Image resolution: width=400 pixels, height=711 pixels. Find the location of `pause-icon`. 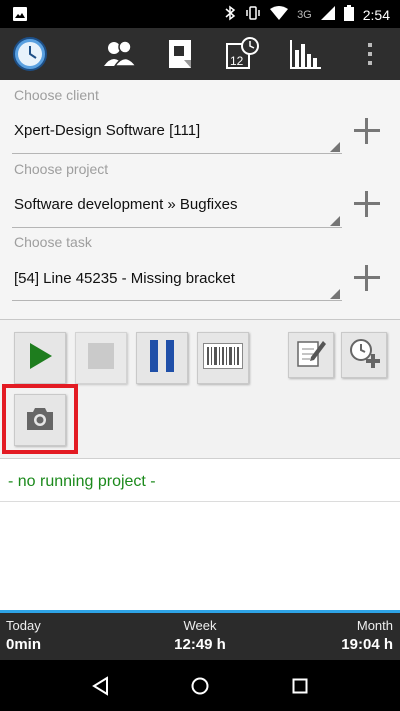

pause-icon is located at coordinates (162, 358).